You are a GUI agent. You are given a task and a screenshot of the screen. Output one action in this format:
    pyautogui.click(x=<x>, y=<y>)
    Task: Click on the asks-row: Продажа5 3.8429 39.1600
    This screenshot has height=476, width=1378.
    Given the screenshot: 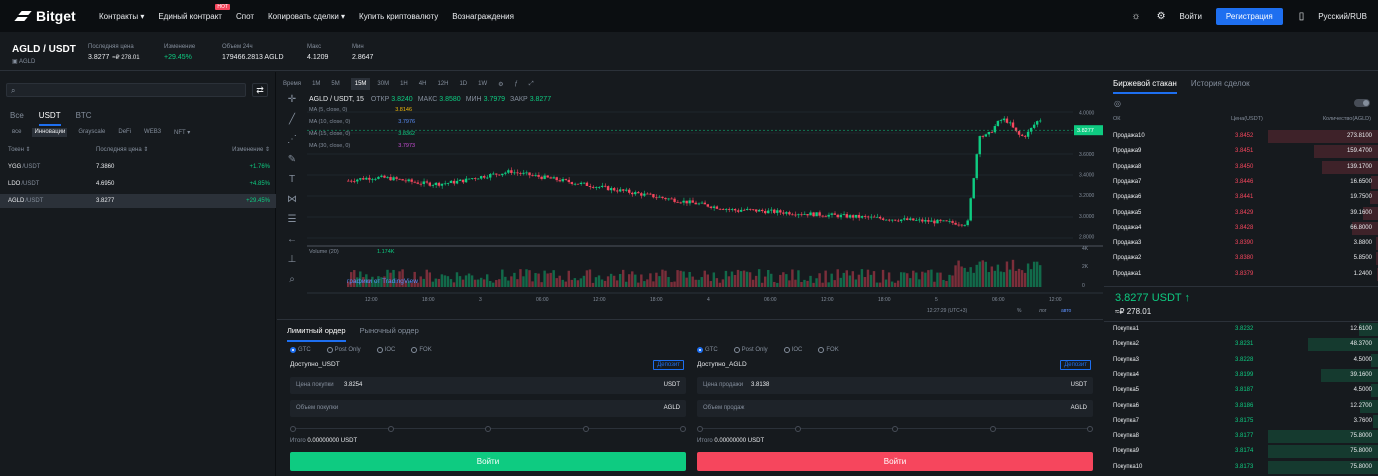 What is the action you would take?
    pyautogui.click(x=1241, y=213)
    